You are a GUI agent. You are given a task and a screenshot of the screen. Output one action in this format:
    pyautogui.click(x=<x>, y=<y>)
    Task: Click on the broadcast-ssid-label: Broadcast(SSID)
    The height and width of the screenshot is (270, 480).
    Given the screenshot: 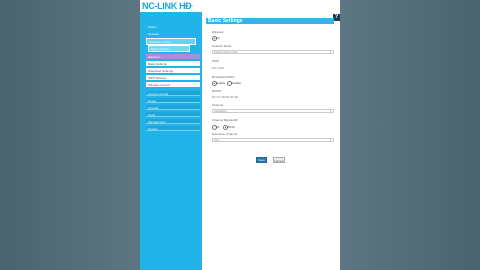 What is the action you would take?
    pyautogui.click(x=223, y=77)
    